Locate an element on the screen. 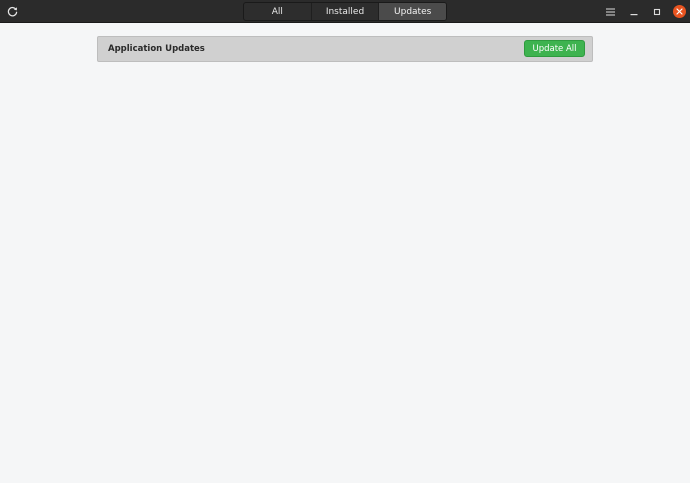  header-bar: All Installed Updates is located at coordinates (345, 11).